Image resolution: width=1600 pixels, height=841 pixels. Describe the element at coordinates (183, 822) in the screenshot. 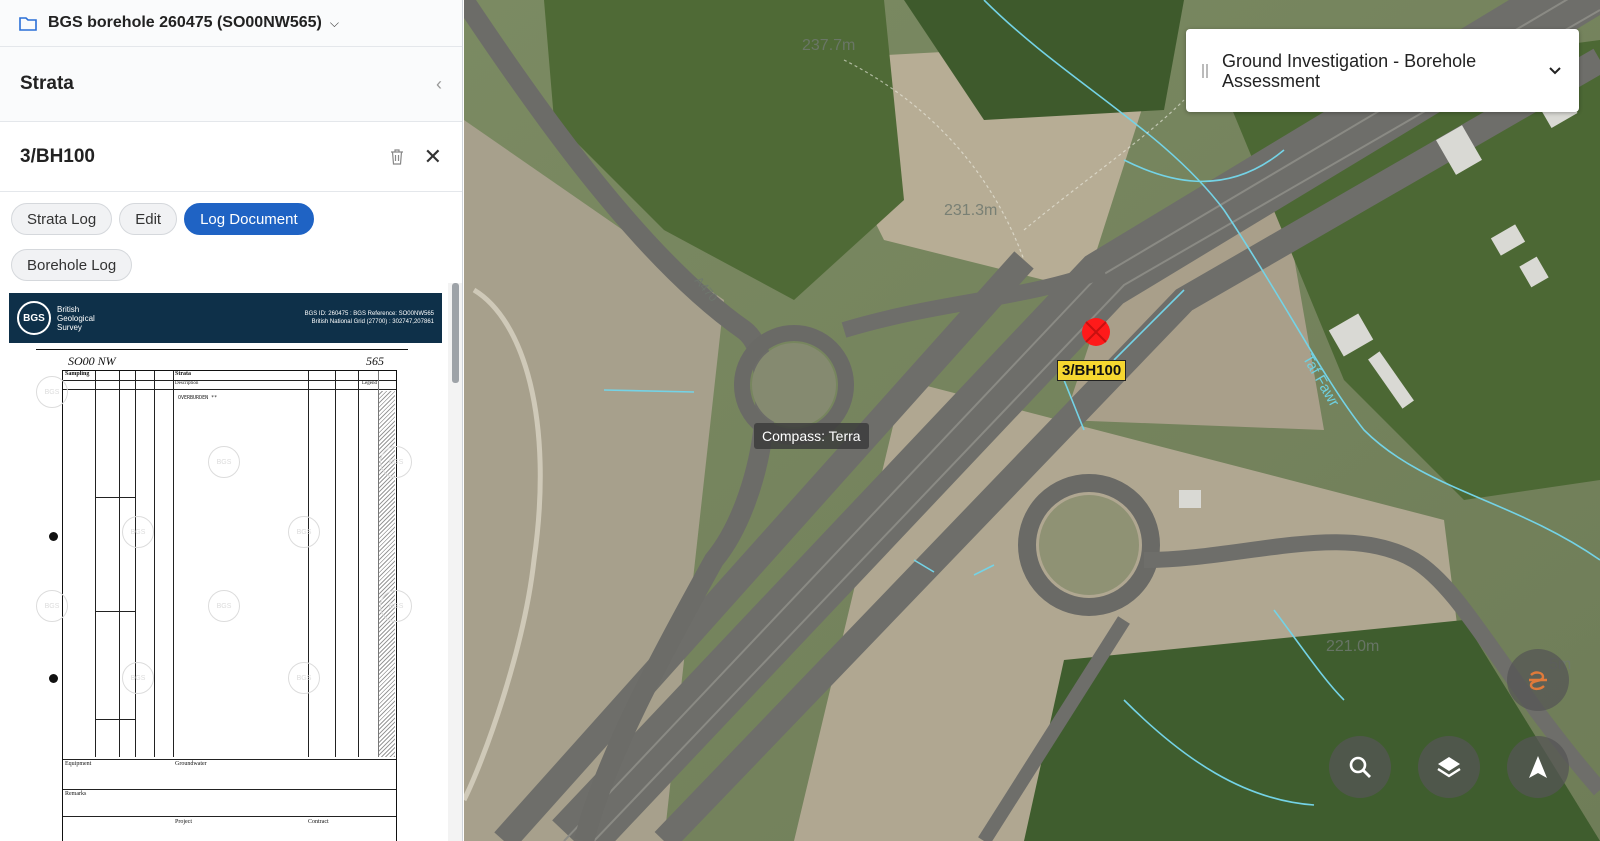

I see `project-label: Project` at that location.